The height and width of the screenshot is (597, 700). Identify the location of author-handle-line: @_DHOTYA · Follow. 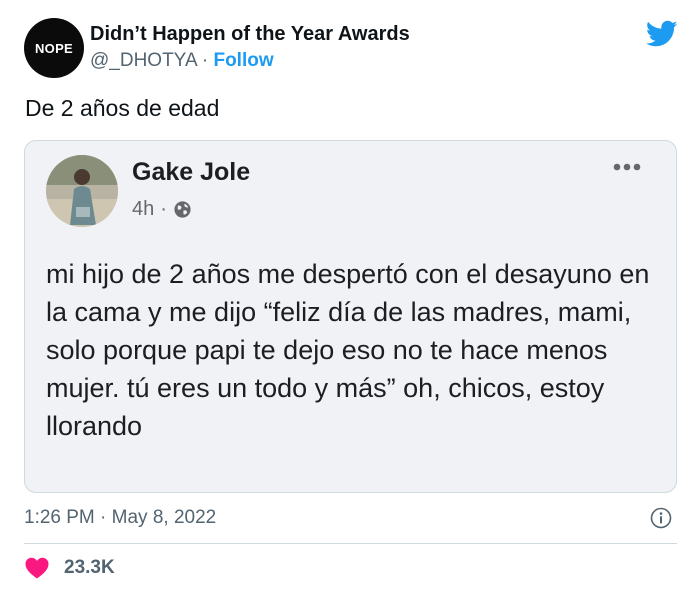
(250, 61).